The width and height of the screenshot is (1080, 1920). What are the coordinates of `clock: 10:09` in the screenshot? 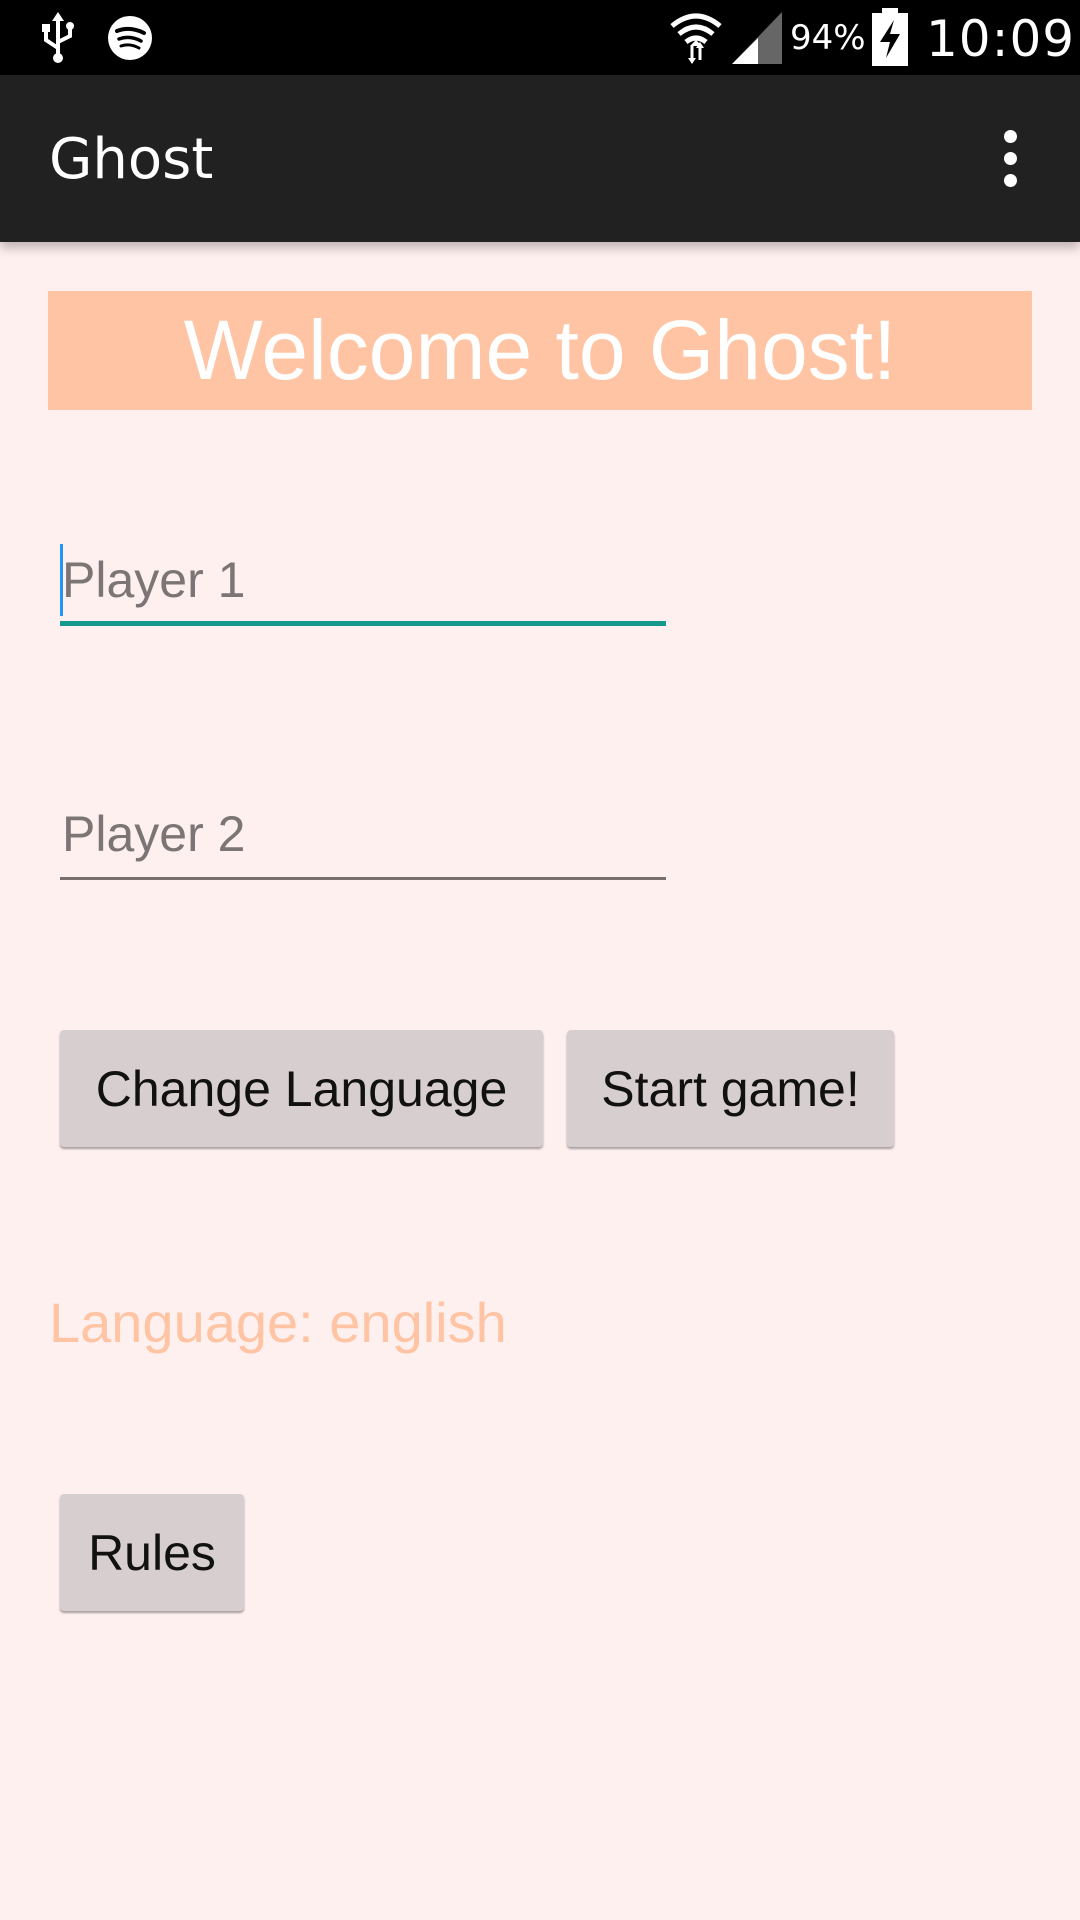 It's located at (1001, 39).